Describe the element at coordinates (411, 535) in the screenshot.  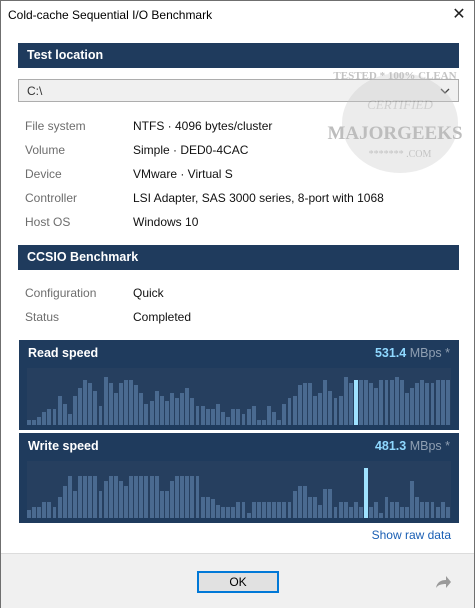
I see `show-raw-data-link: Show raw data` at that location.